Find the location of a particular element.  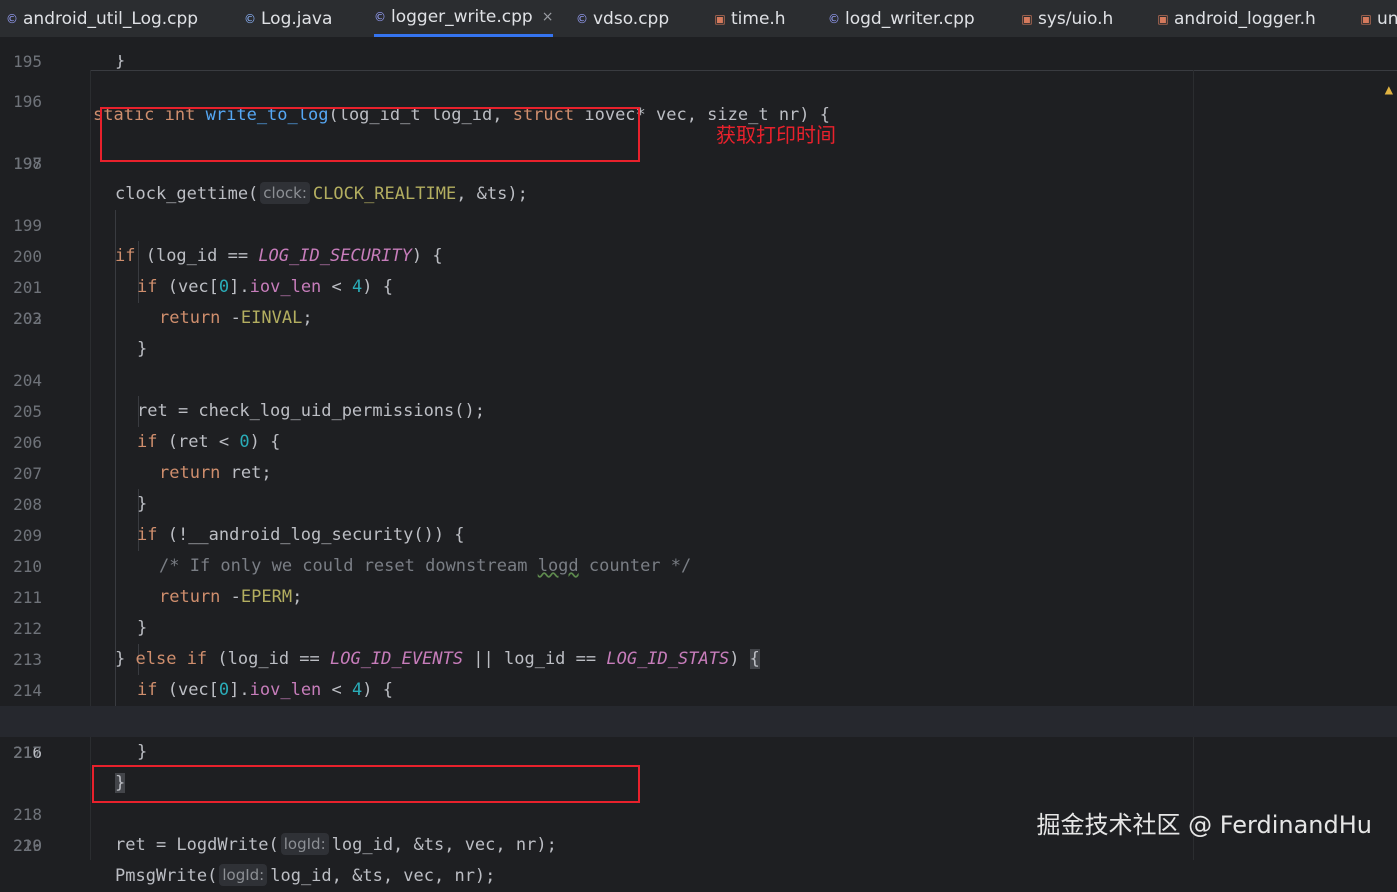

tab-time-h: ▣ time.h is located at coordinates (749, 18).